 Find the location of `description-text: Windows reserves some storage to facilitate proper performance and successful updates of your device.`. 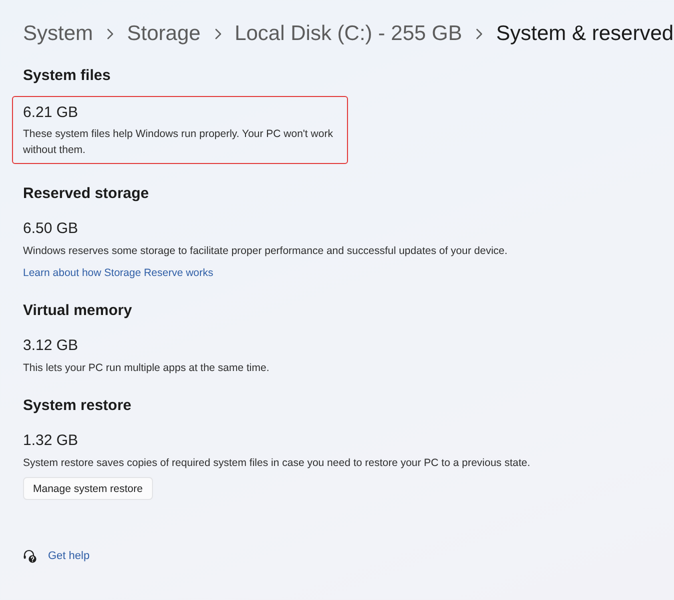

description-text: Windows reserves some storage to facilitate proper performance and successful updates of your device. is located at coordinates (265, 251).